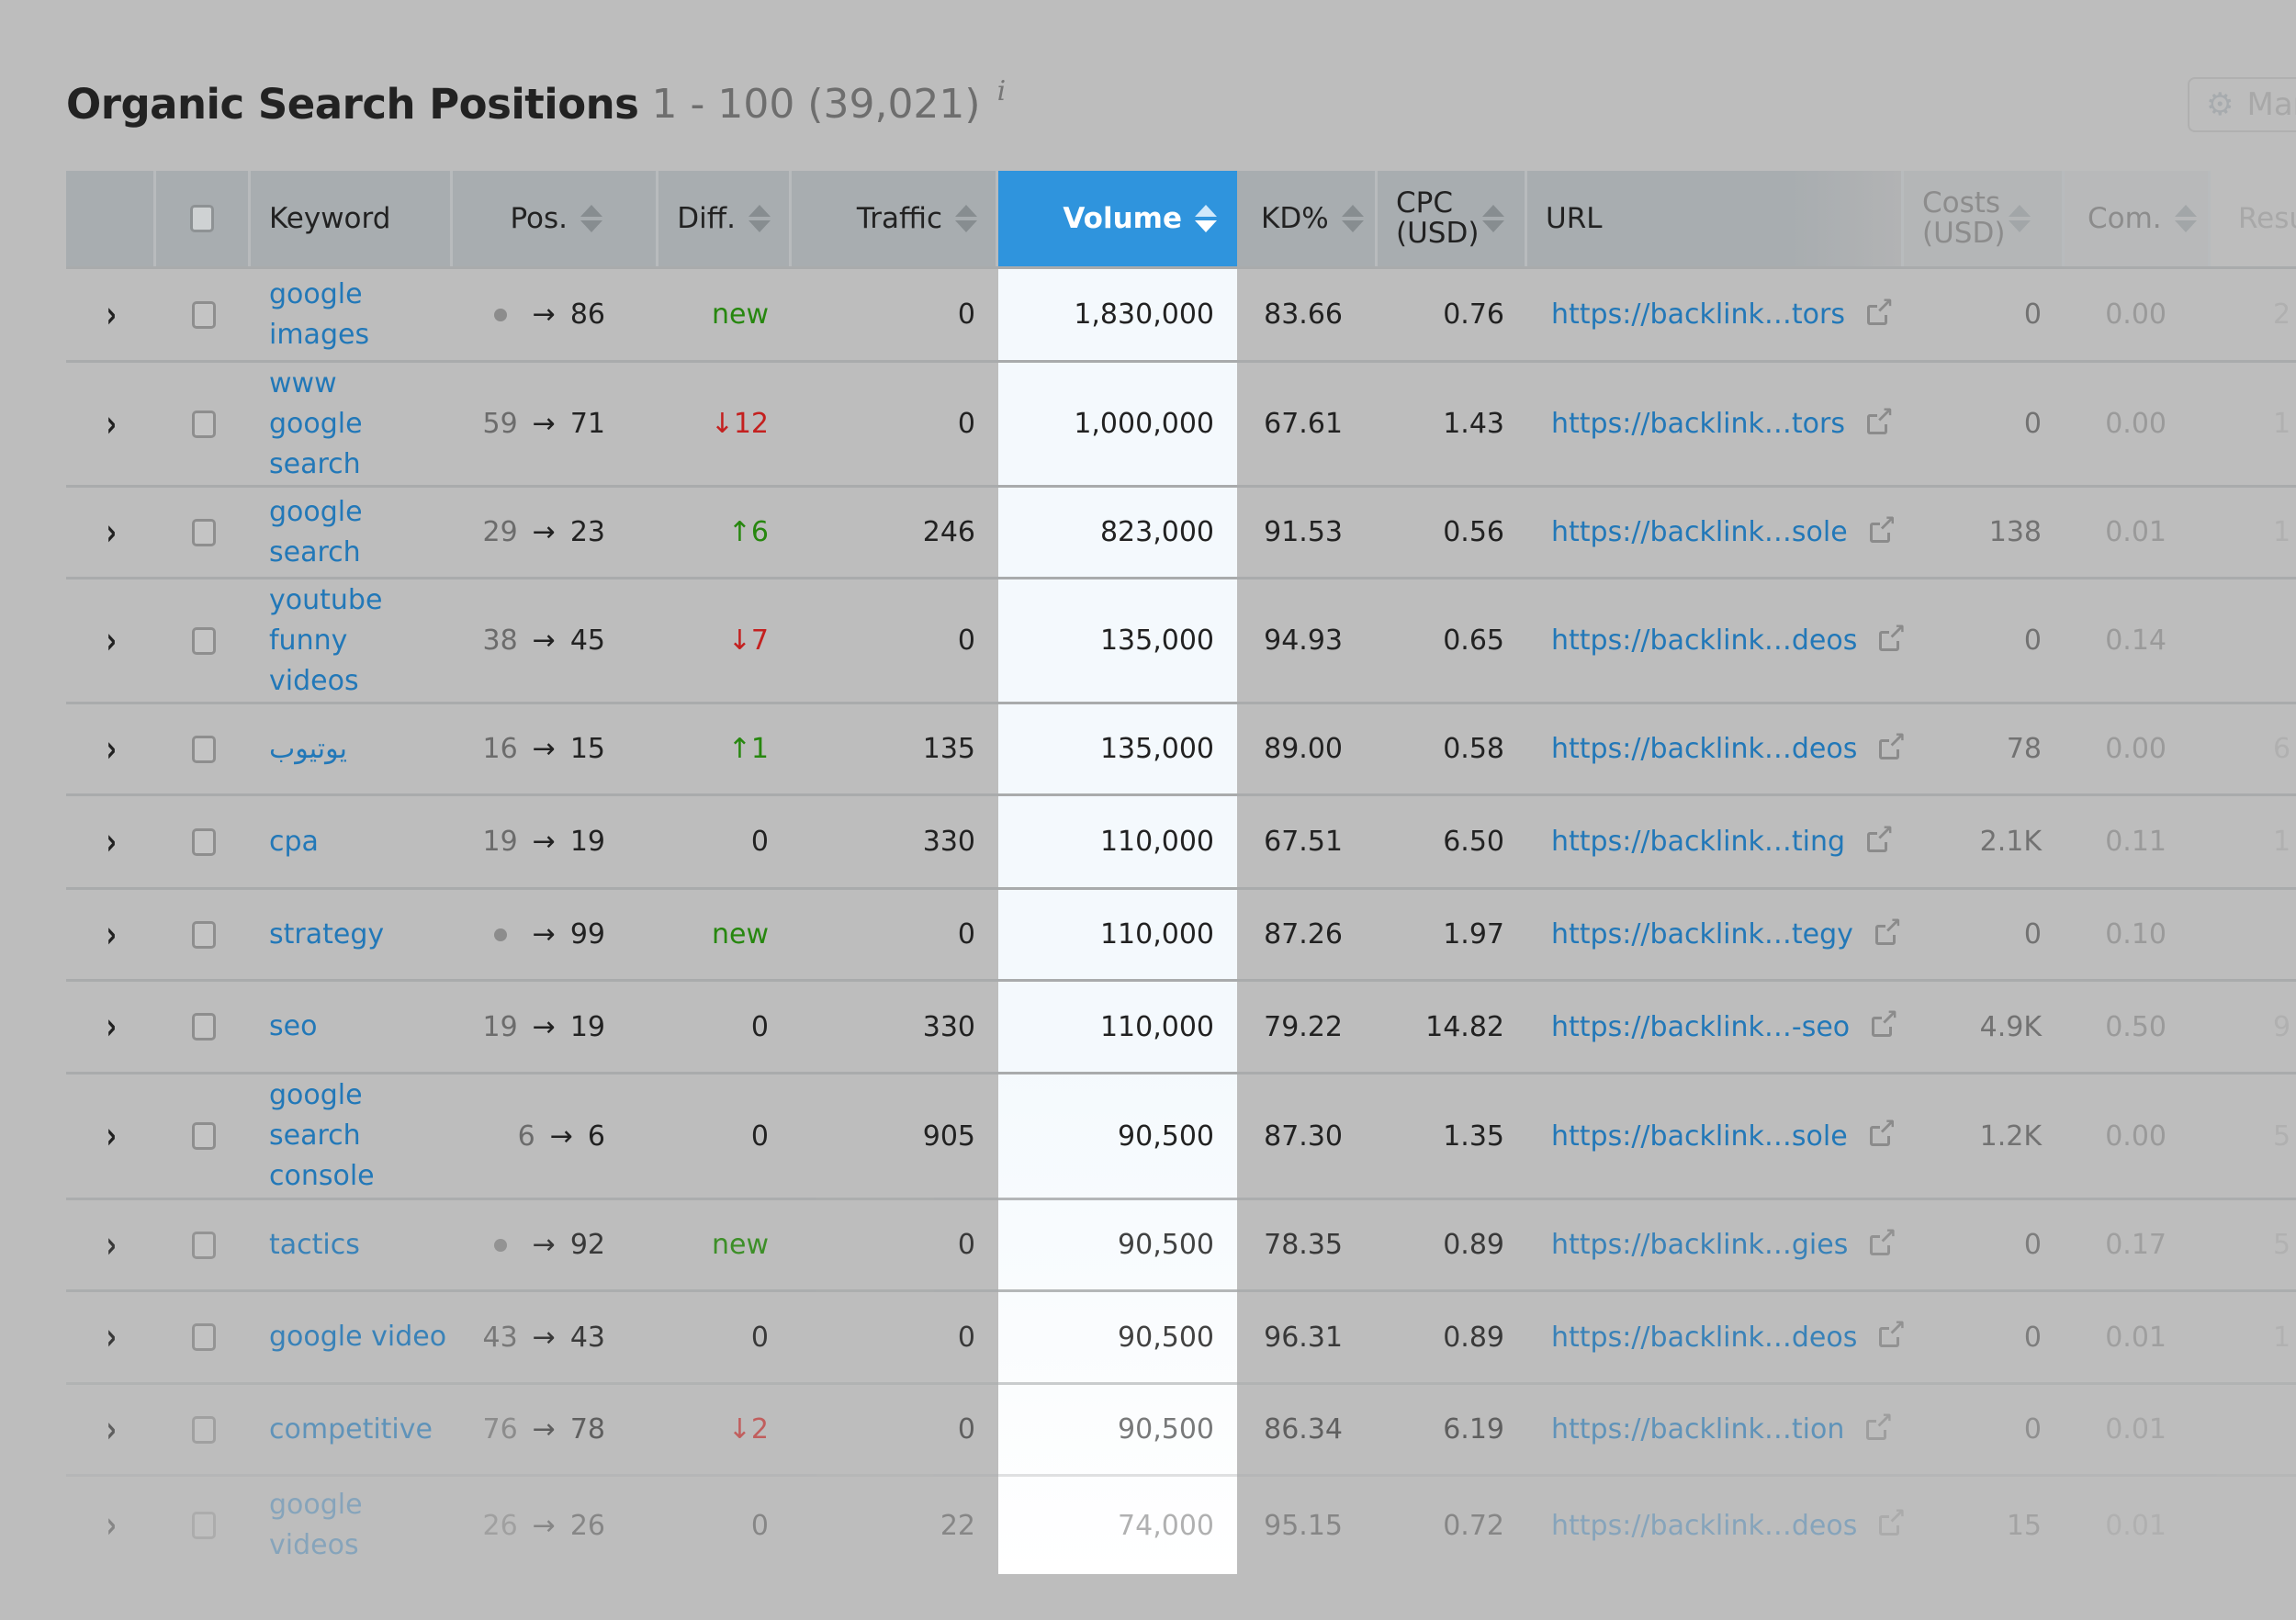 The image size is (2296, 1620). What do you see at coordinates (352, 218) in the screenshot?
I see `header-keyword: Keyword` at bounding box center [352, 218].